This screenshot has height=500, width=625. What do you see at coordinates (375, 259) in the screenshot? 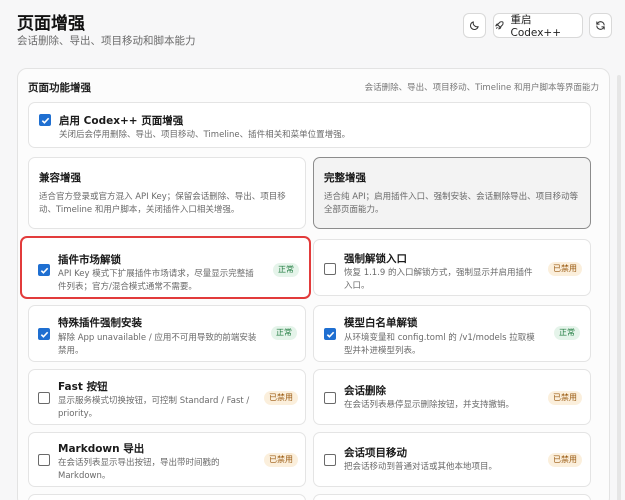
I see `feature-title: 强制解锁入口` at bounding box center [375, 259].